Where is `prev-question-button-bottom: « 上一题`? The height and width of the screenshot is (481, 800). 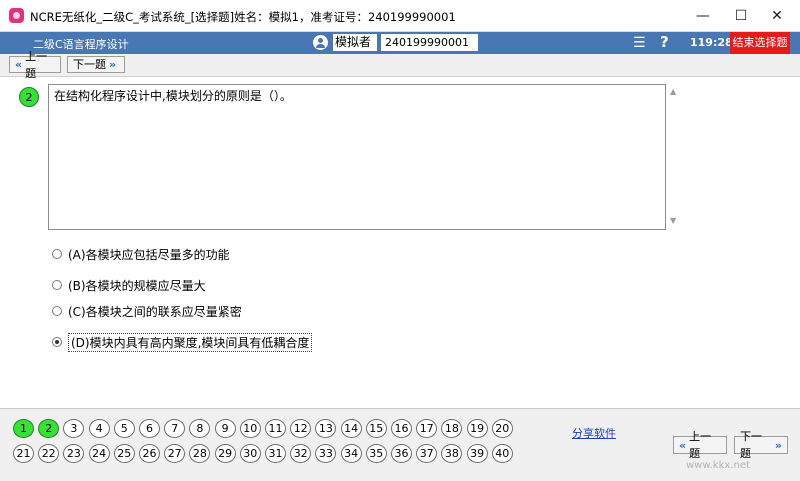
prev-question-button-bottom: « 上一题 is located at coordinates (700, 445).